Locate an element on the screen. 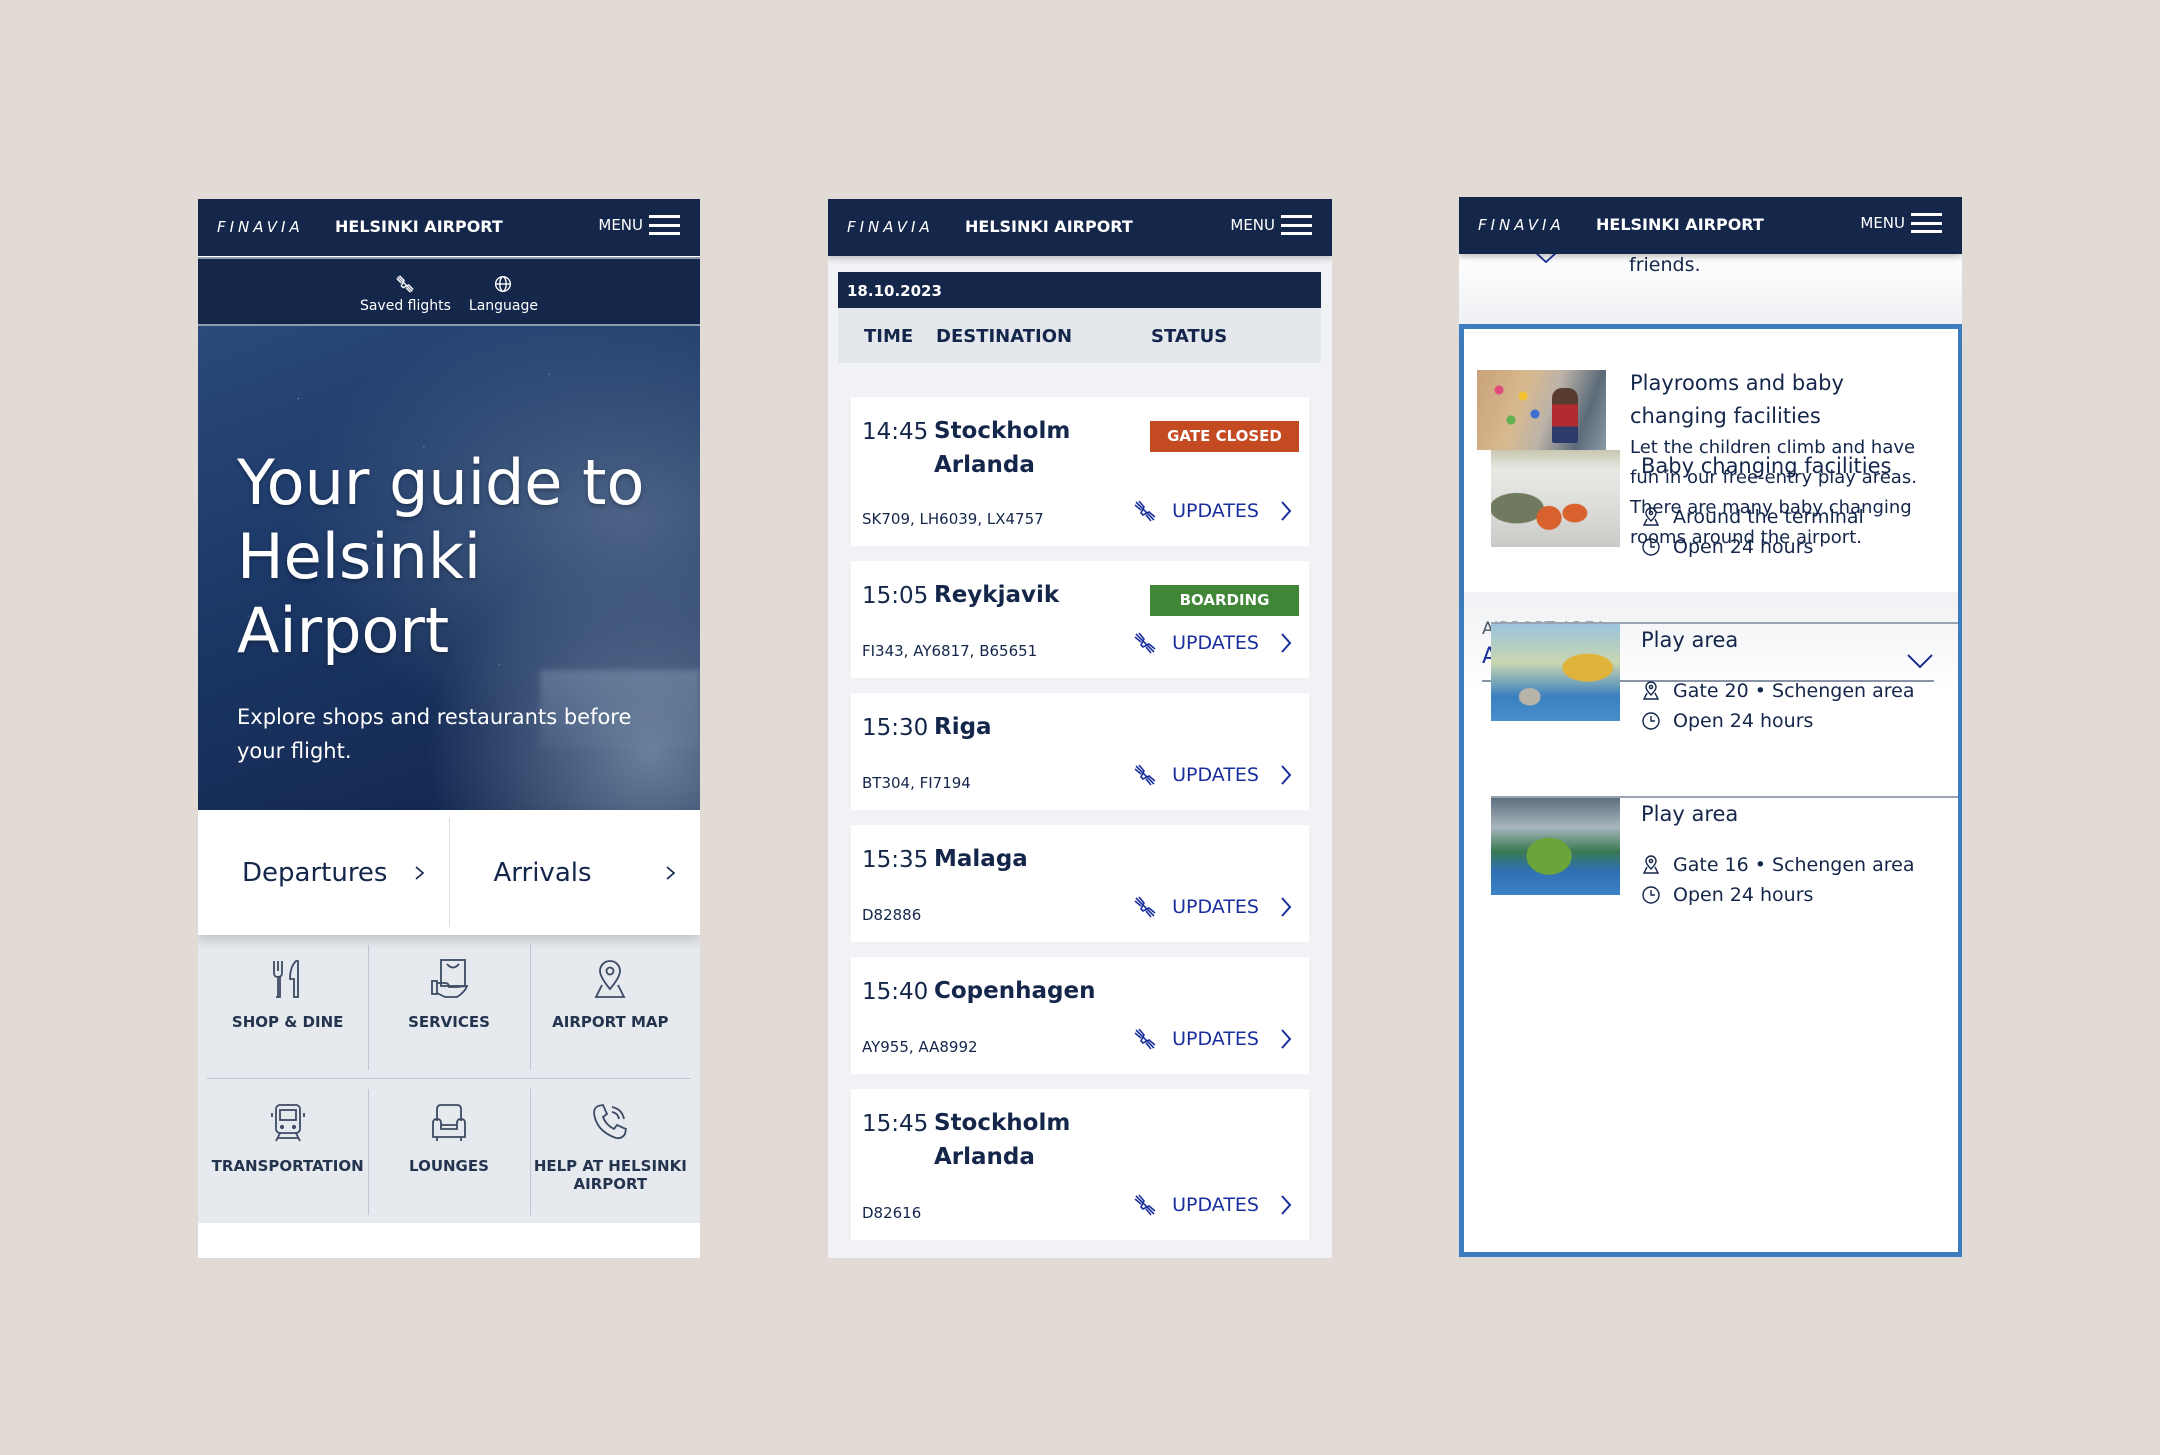 The image size is (2160, 1455). tile-lounges: LOUNGES is located at coordinates (448, 1151).